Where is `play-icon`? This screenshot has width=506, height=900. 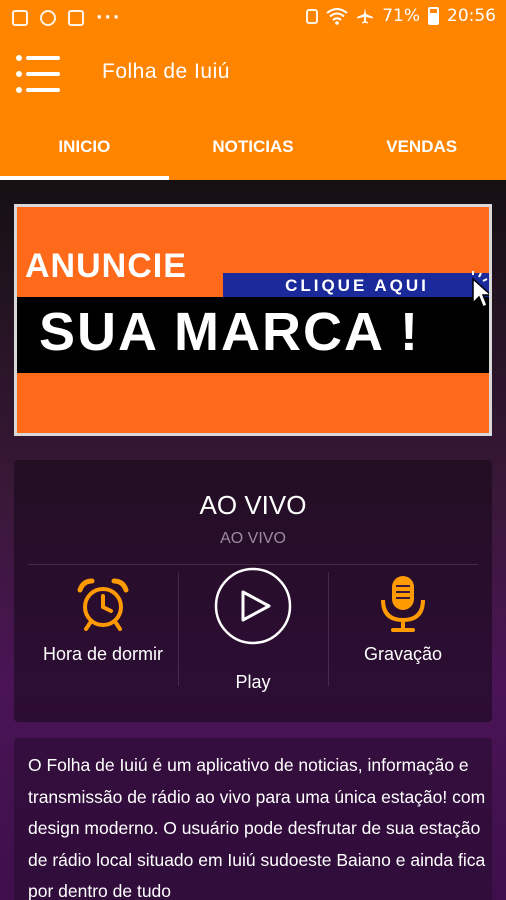
play-icon is located at coordinates (253, 606).